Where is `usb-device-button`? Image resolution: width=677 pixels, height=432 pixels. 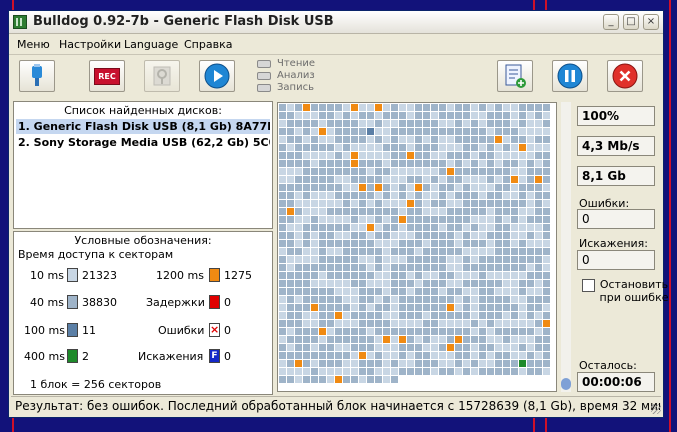 usb-device-button is located at coordinates (37, 76).